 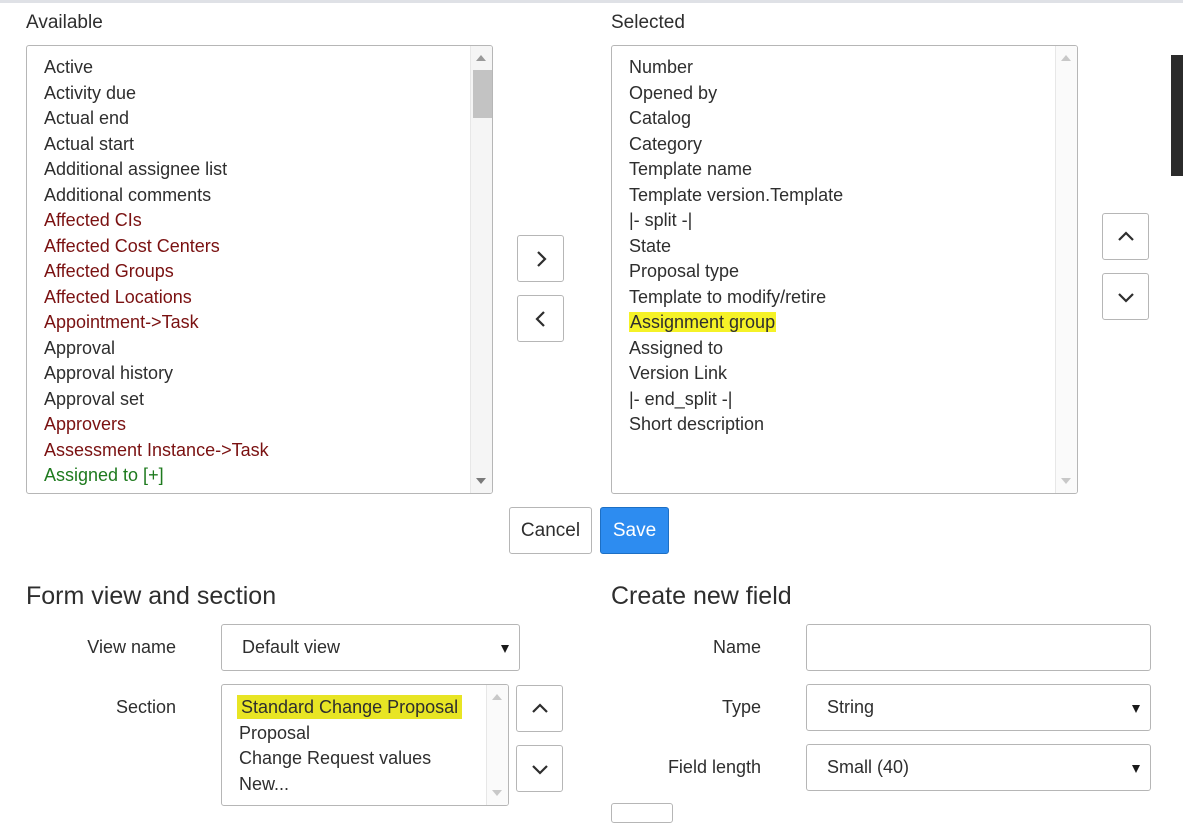 What do you see at coordinates (851, 707) in the screenshot?
I see `type-value: String` at bounding box center [851, 707].